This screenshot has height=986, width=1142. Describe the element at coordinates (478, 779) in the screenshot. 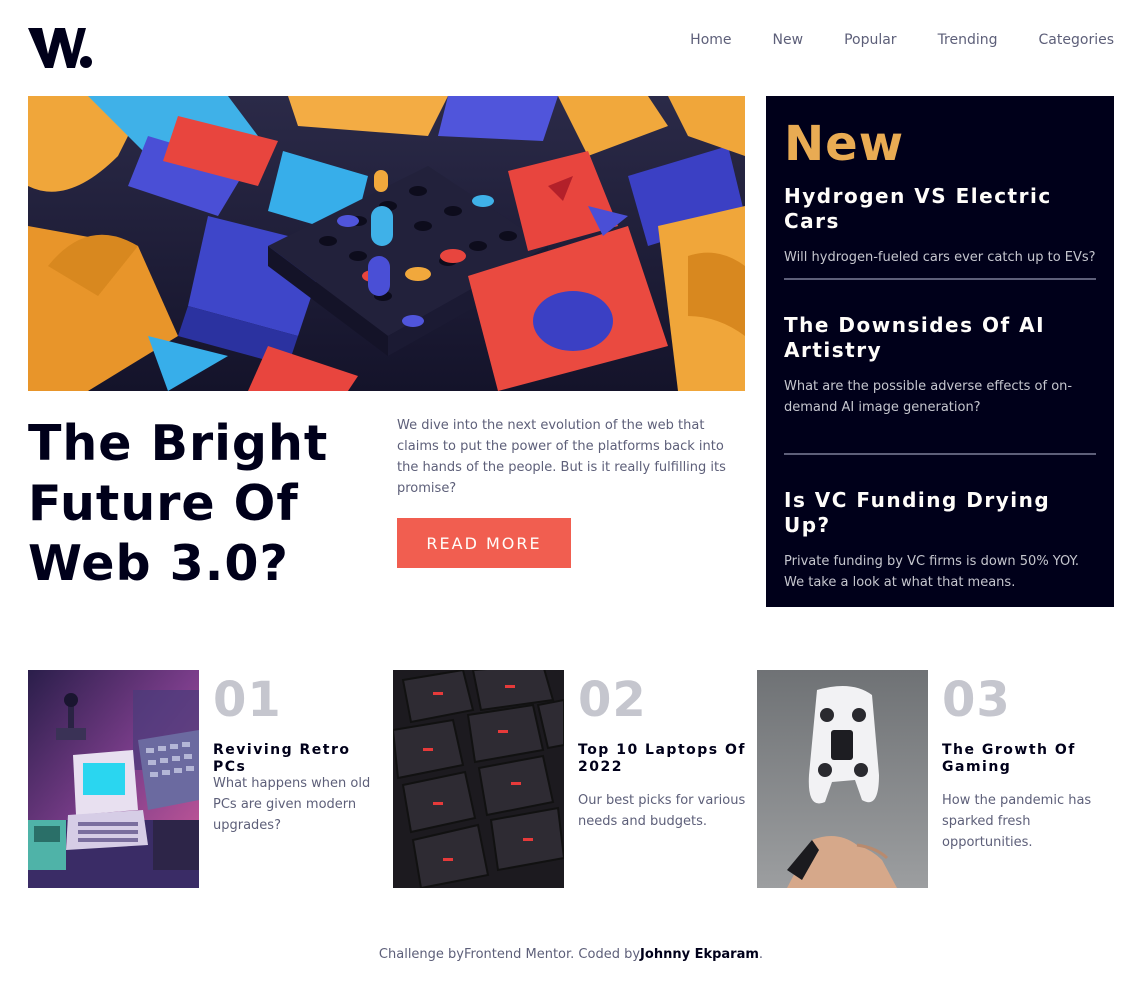

I see `keyboard-image` at that location.